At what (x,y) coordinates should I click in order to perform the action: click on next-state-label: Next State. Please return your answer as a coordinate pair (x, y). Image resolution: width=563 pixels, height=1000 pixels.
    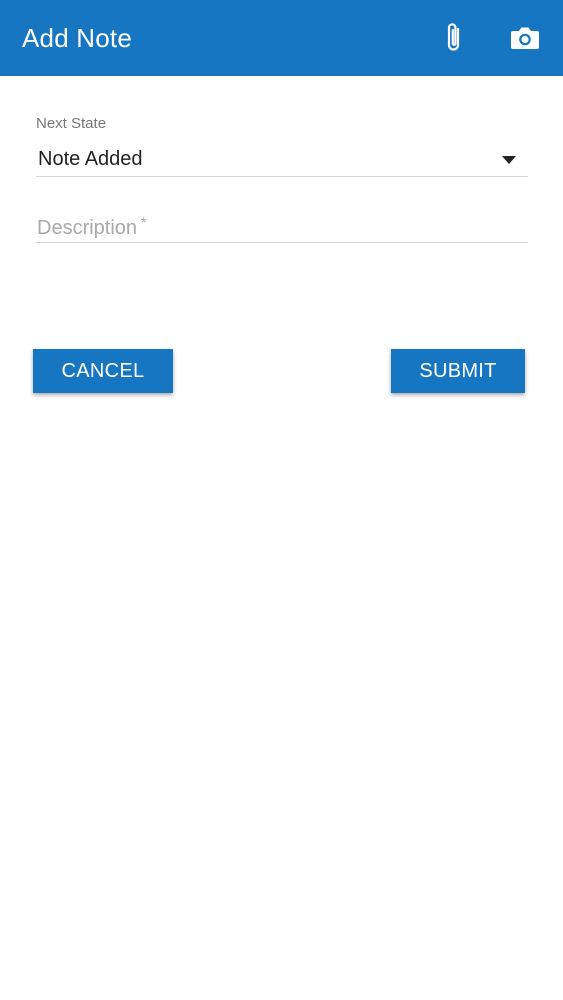
    Looking at the image, I should click on (71, 123).